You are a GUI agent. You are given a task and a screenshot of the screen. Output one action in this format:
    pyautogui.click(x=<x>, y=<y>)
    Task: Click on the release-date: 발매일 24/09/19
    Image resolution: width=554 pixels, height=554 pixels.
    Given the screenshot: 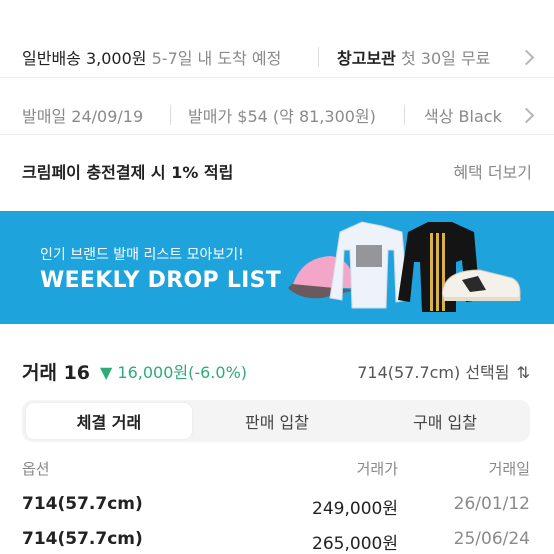 What is the action you would take?
    pyautogui.click(x=82, y=115)
    